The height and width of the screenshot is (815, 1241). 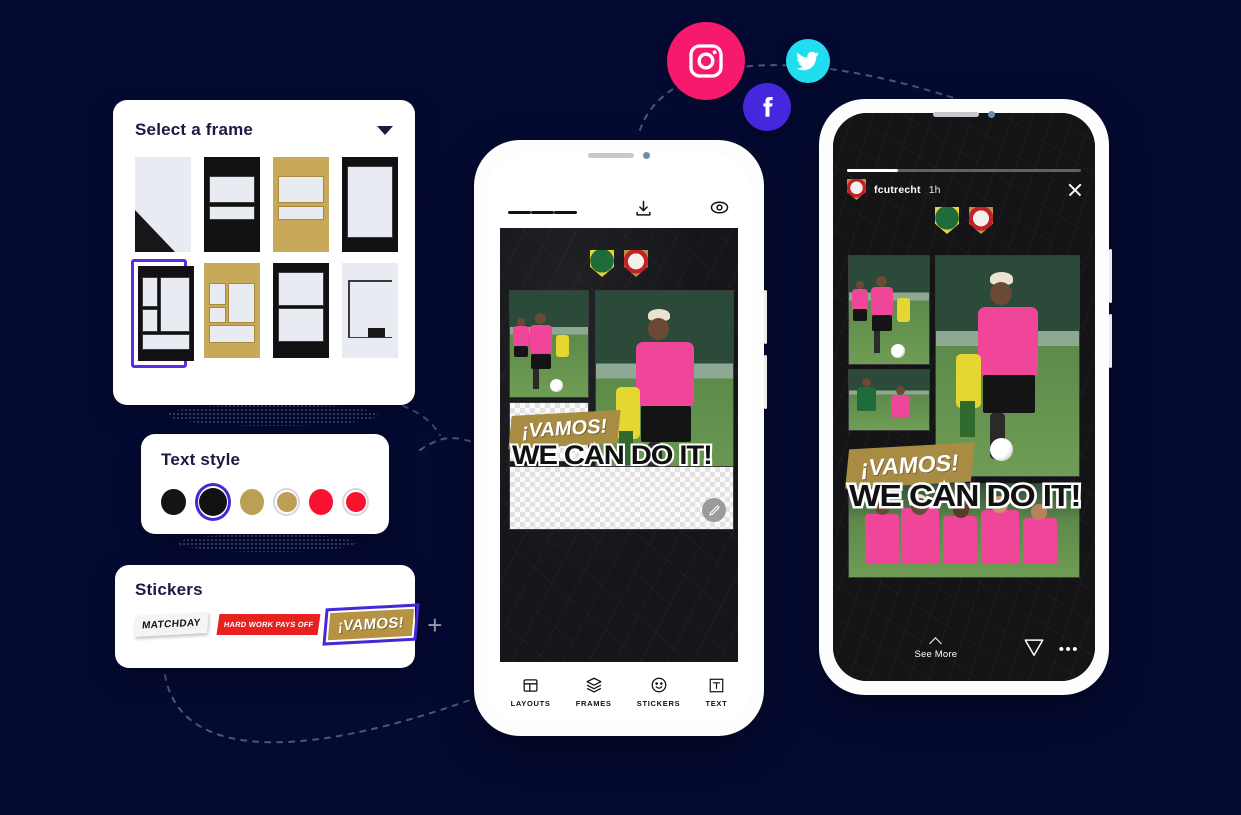 What do you see at coordinates (321, 502) in the screenshot?
I see `swatch-red` at bounding box center [321, 502].